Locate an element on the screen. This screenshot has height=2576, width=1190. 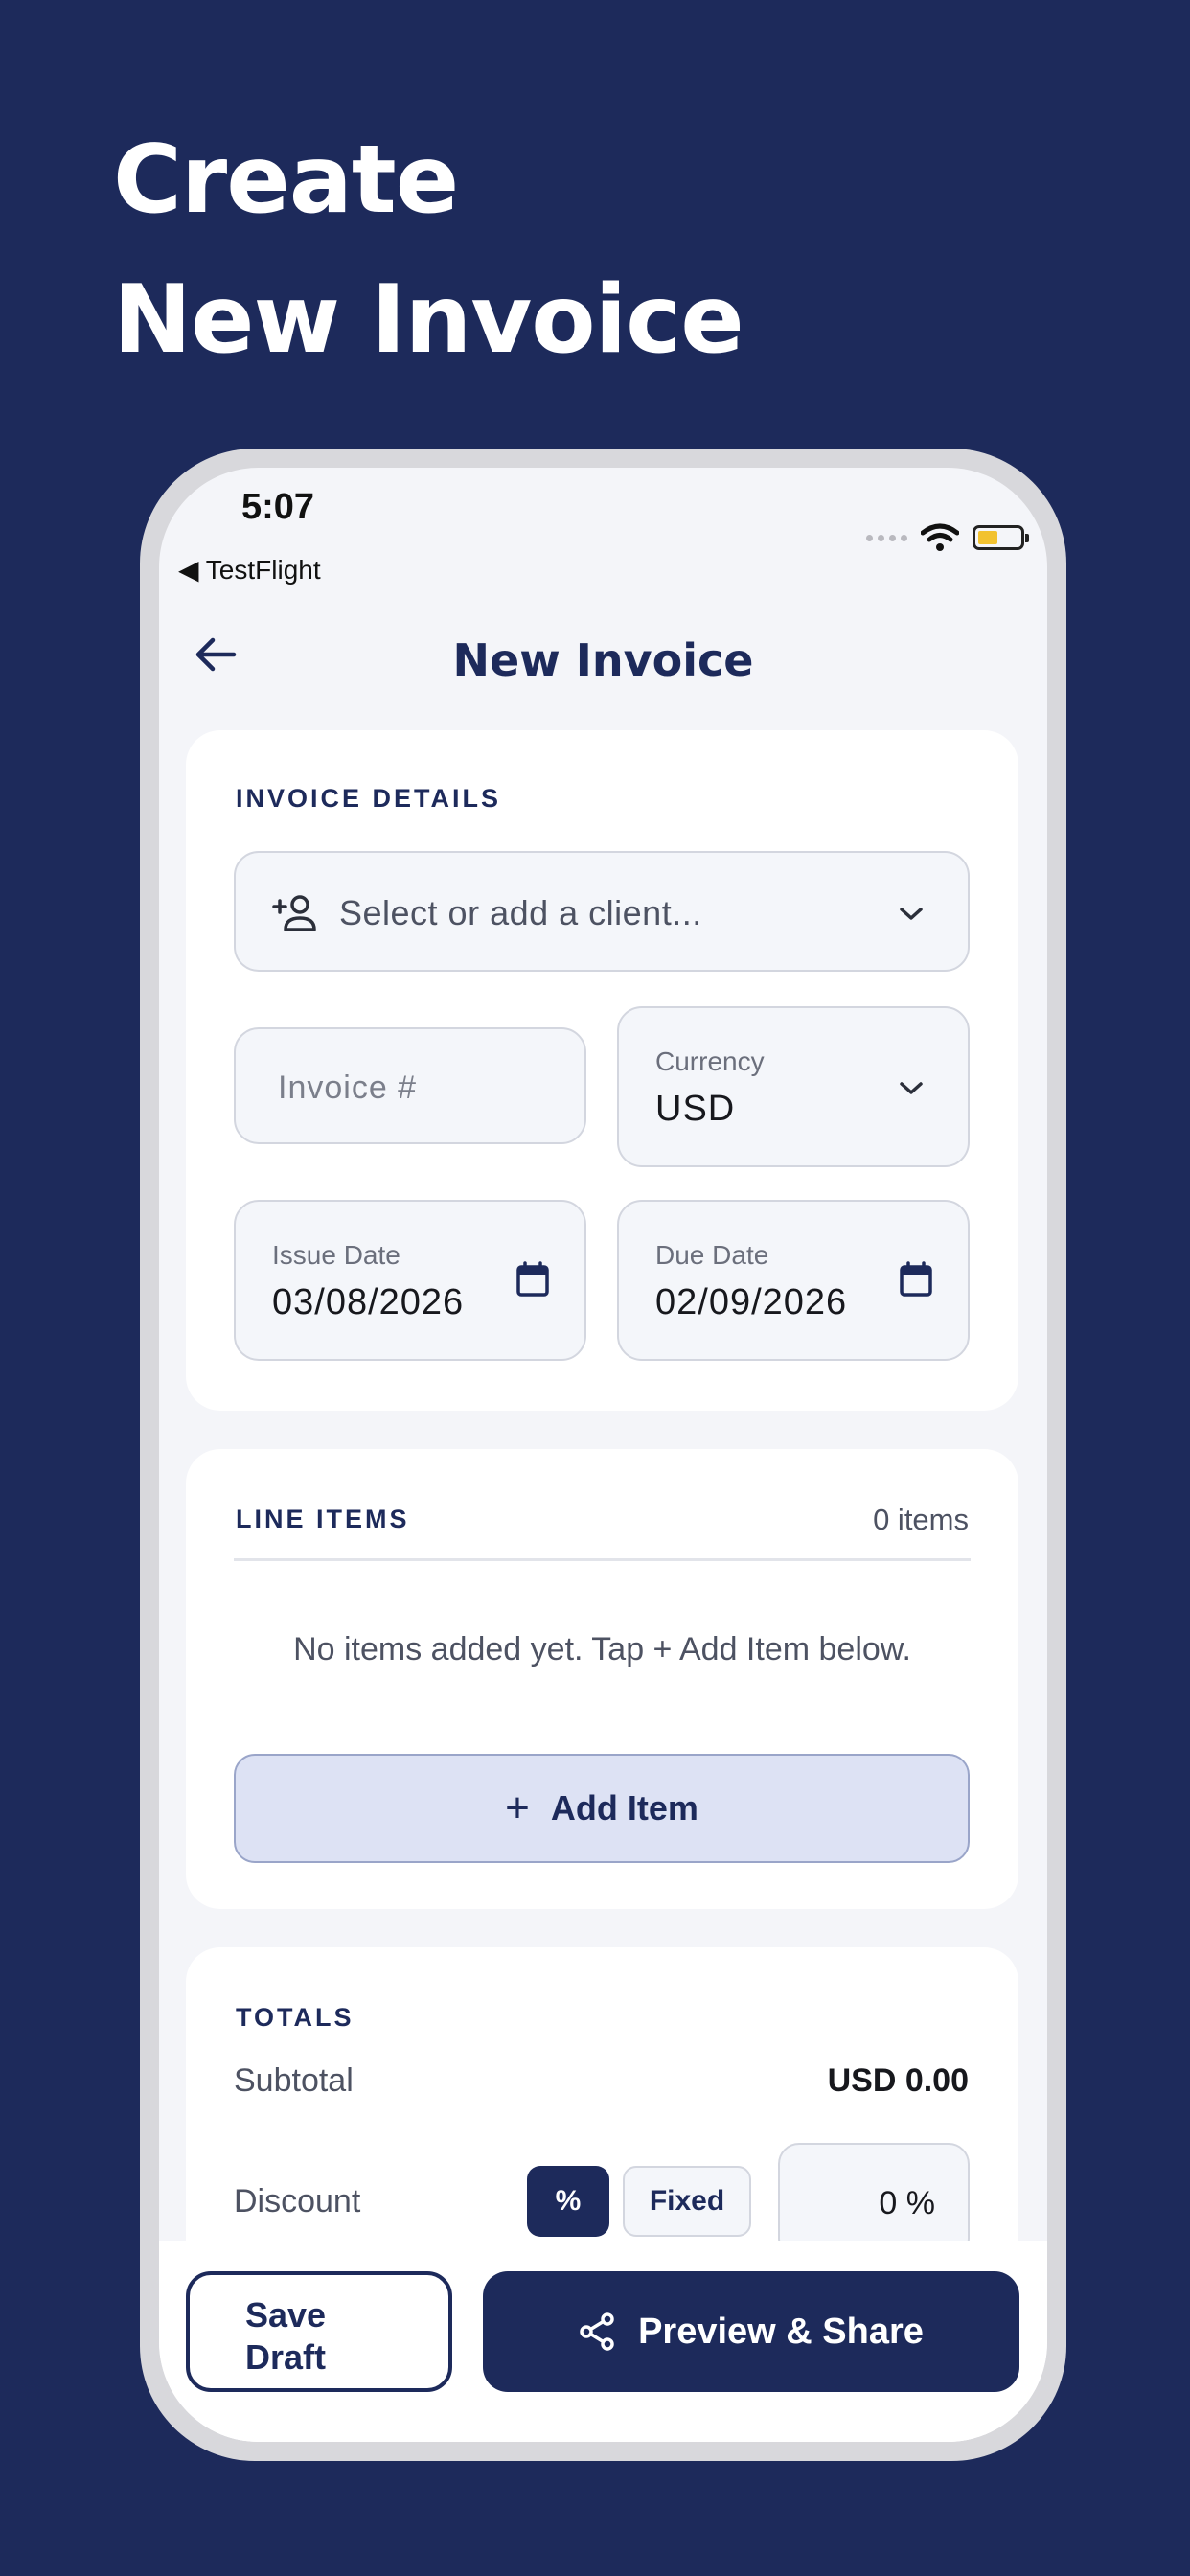
preview-share-label: Preview & Share is located at coordinates (781, 2331).